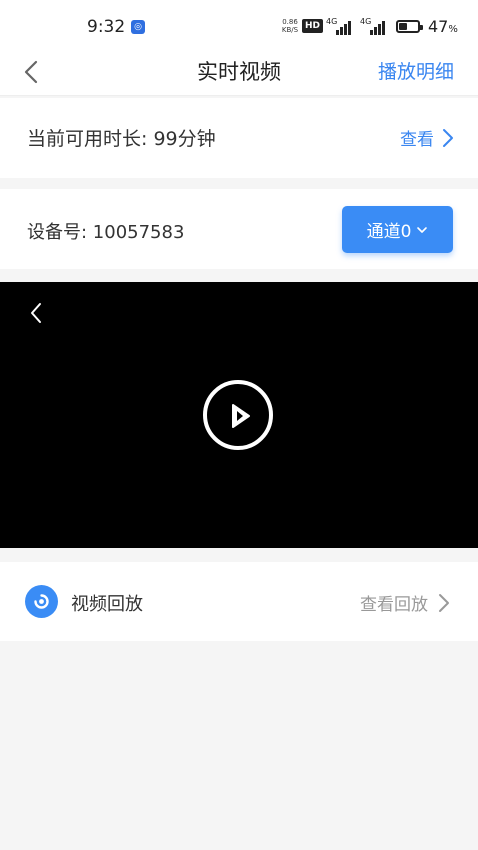  What do you see at coordinates (417, 140) in the screenshot?
I see `view-link-label: 查看` at bounding box center [417, 140].